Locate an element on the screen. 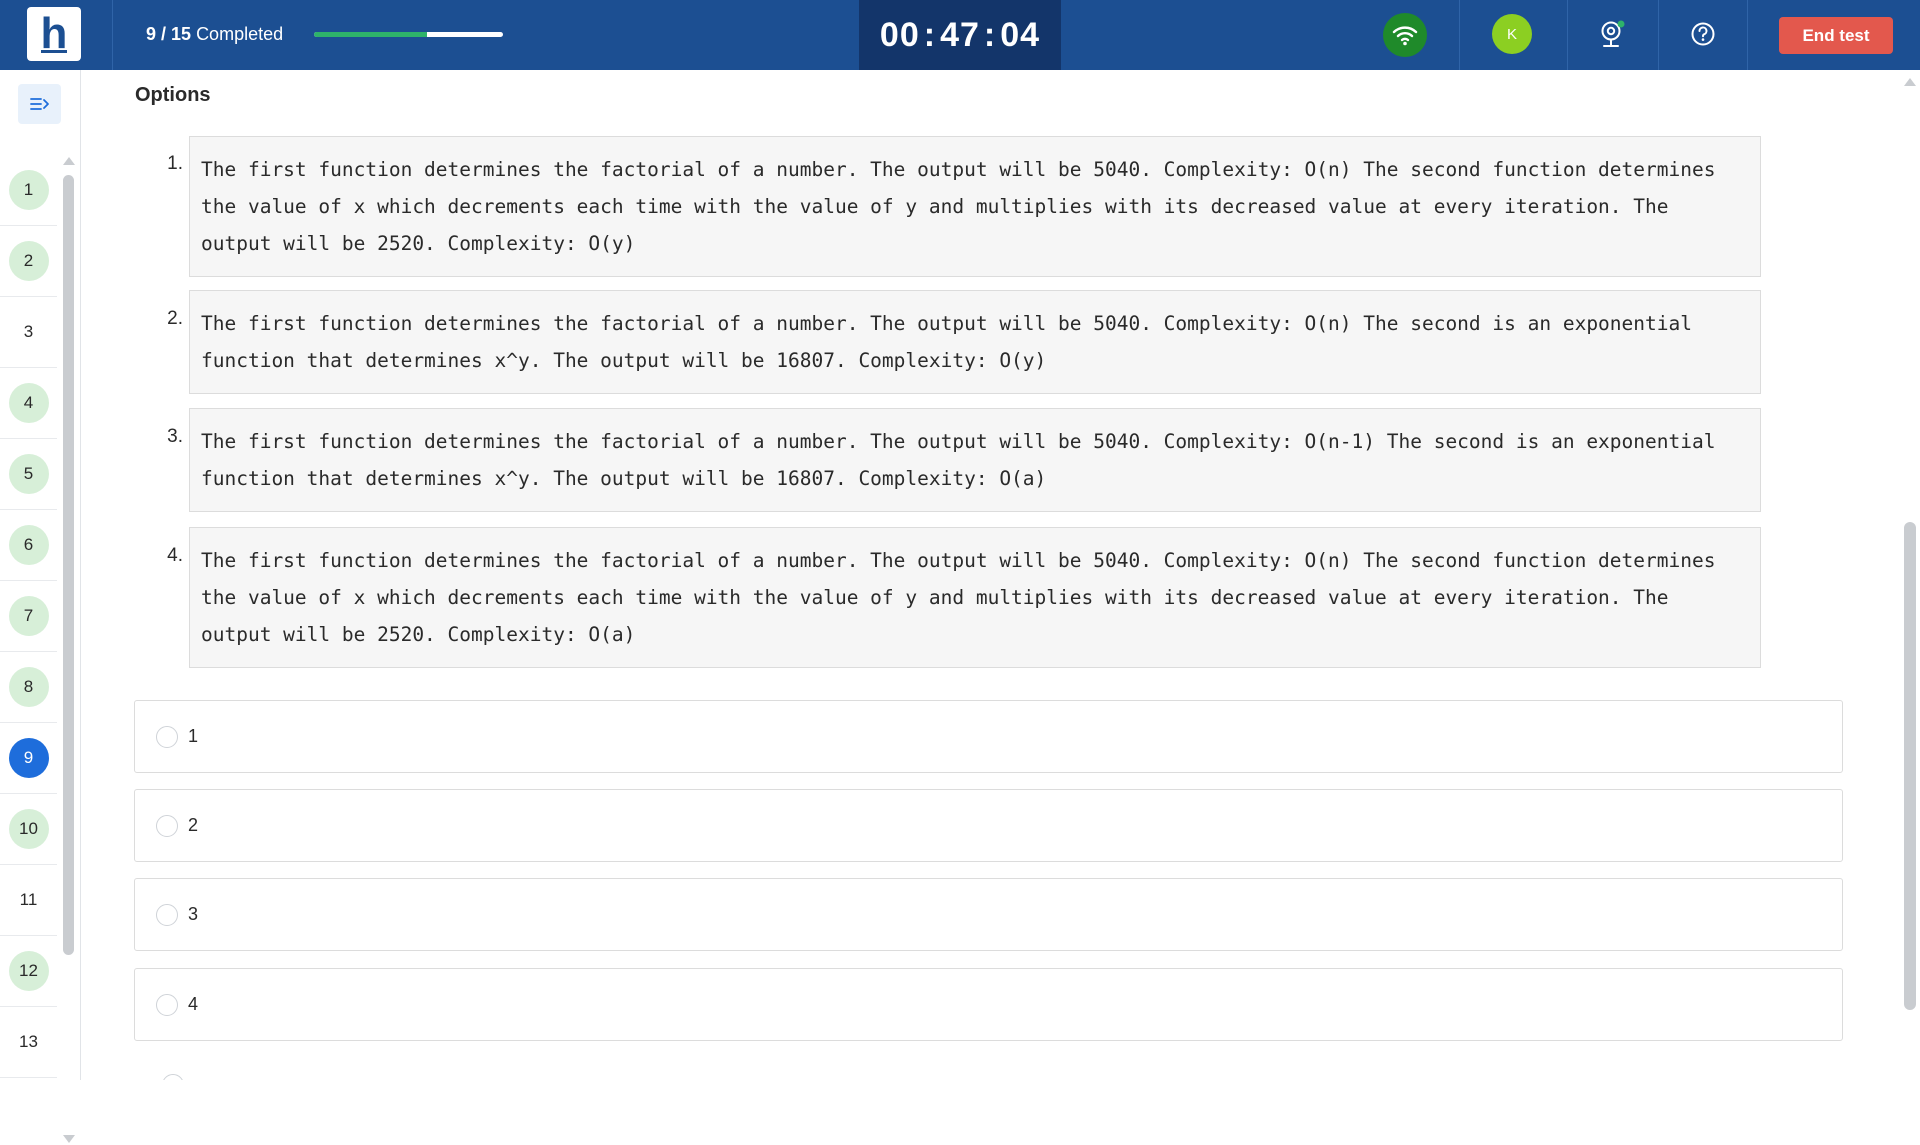  timer-minutes: 47 is located at coordinates (960, 34).